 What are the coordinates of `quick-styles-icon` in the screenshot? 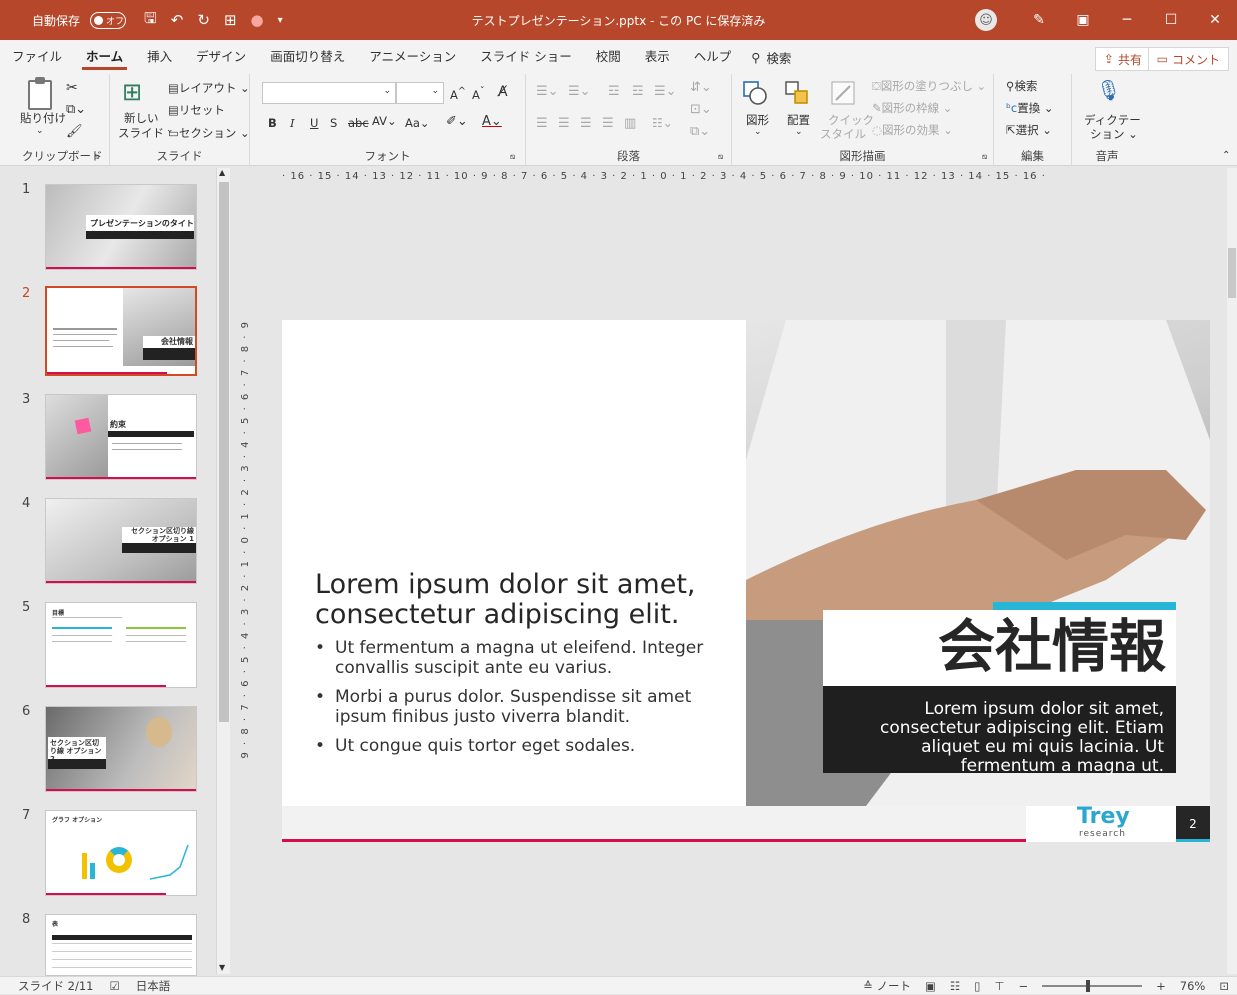 It's located at (843, 93).